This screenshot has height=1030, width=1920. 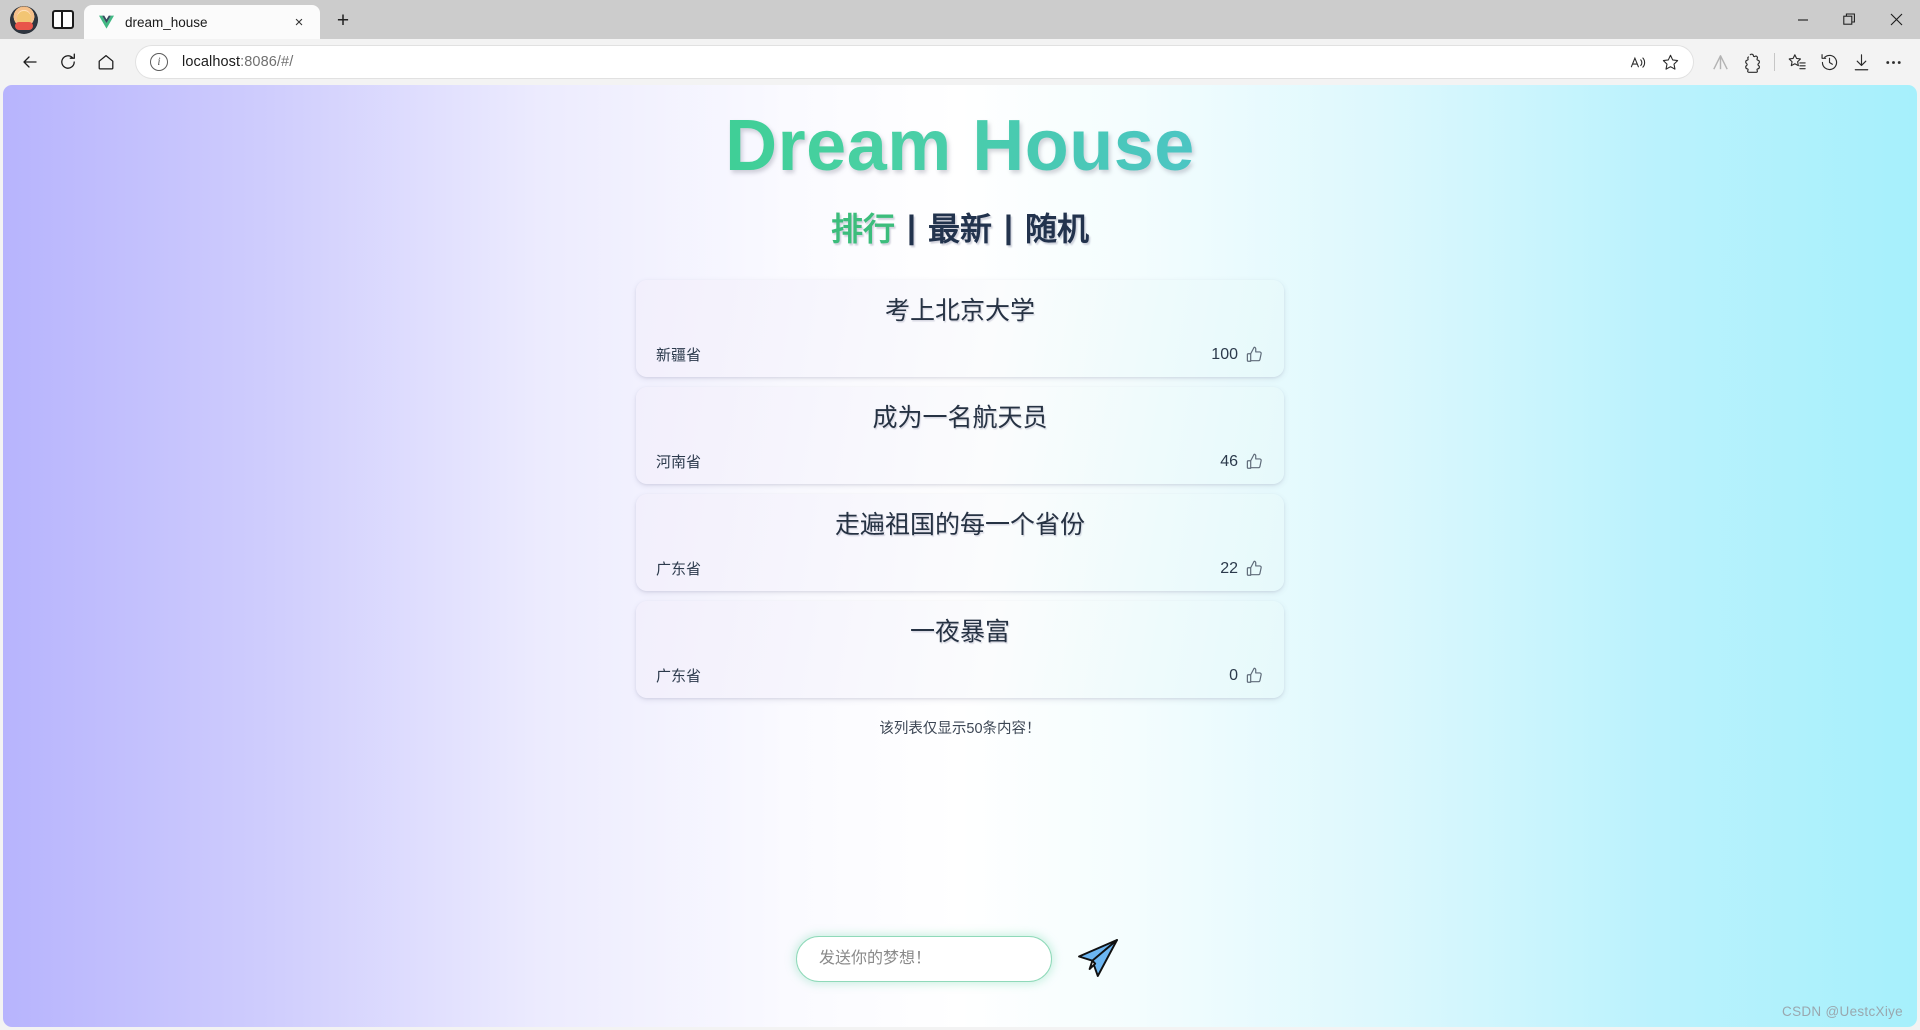 I want to click on history-icon, so click(x=1829, y=62).